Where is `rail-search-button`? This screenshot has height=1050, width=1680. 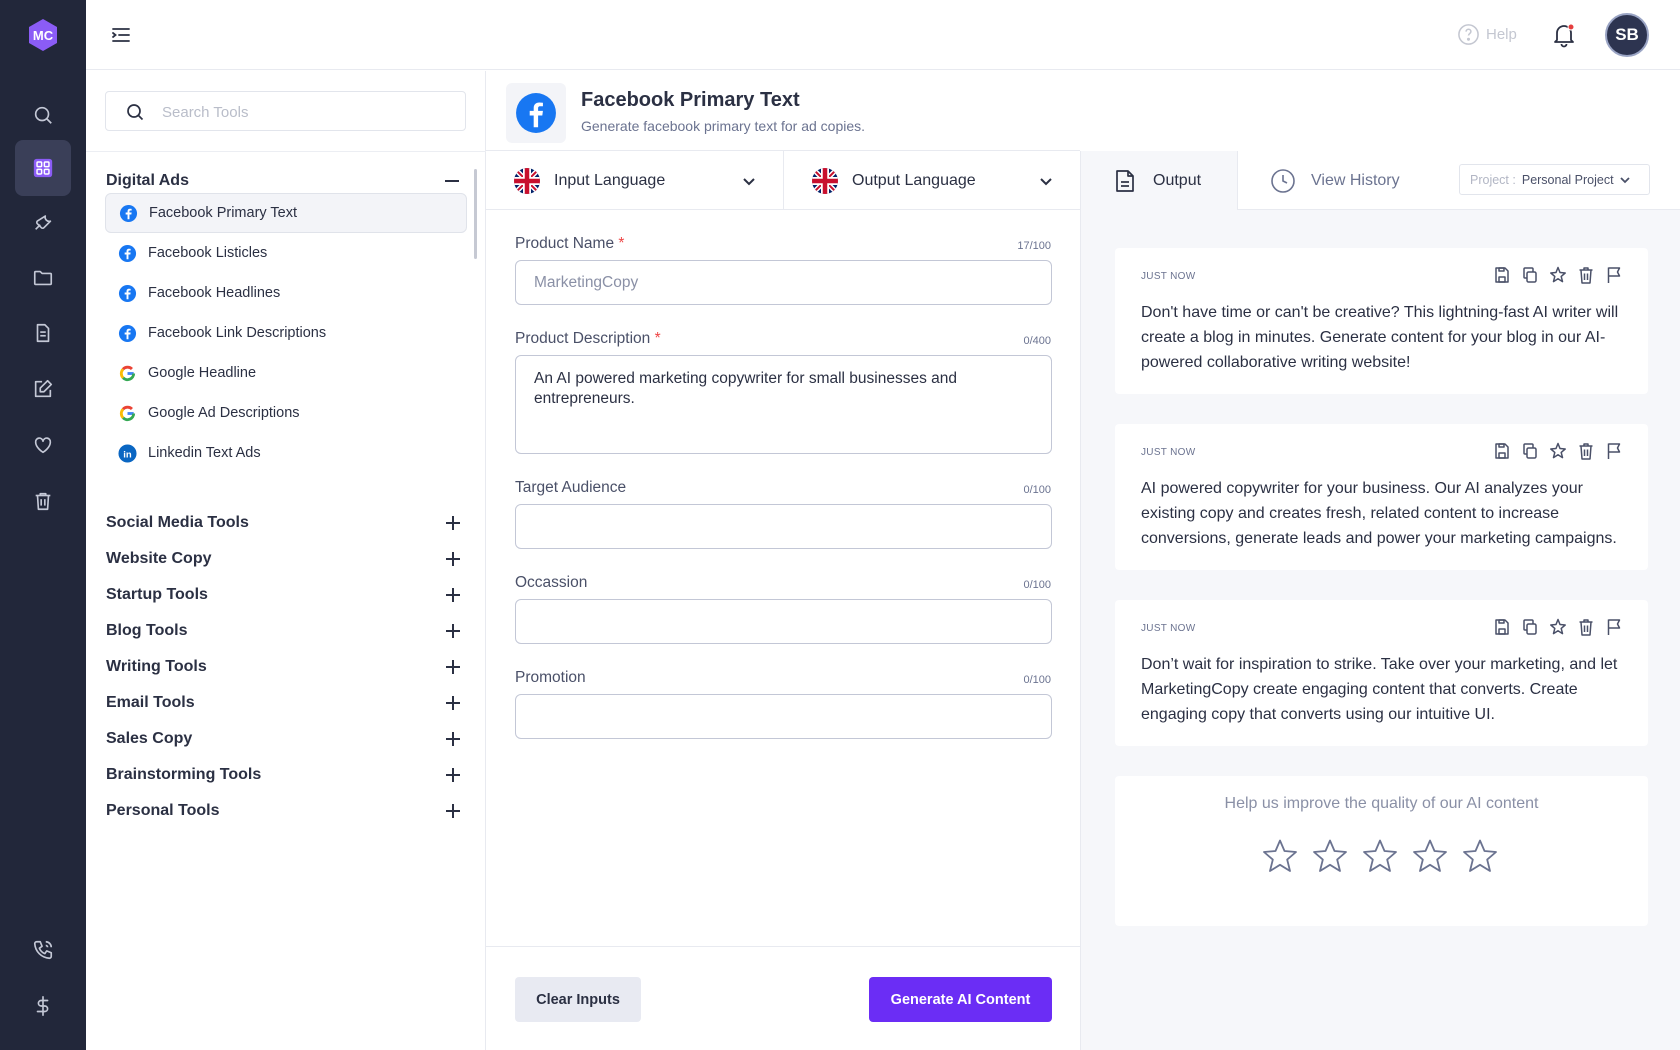 rail-search-button is located at coordinates (43, 115).